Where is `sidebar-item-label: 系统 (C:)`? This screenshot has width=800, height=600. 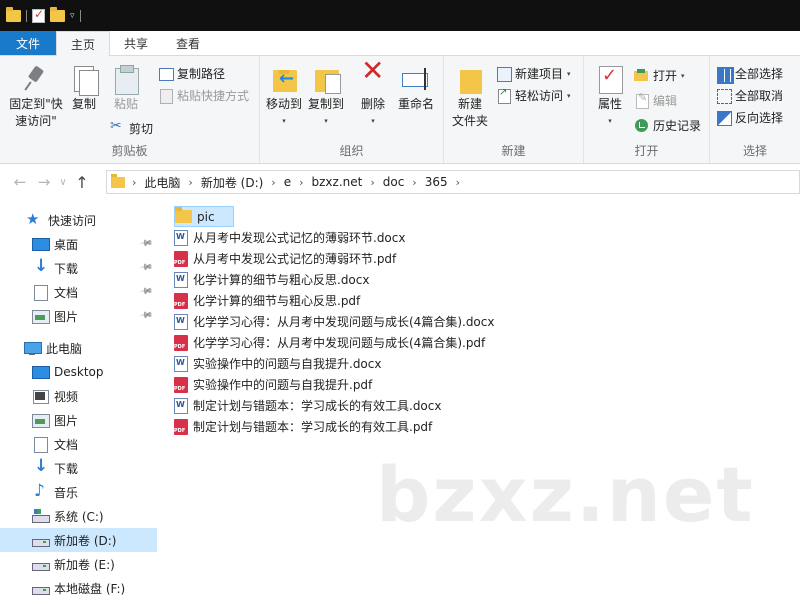 sidebar-item-label: 系统 (C:) is located at coordinates (79, 516).